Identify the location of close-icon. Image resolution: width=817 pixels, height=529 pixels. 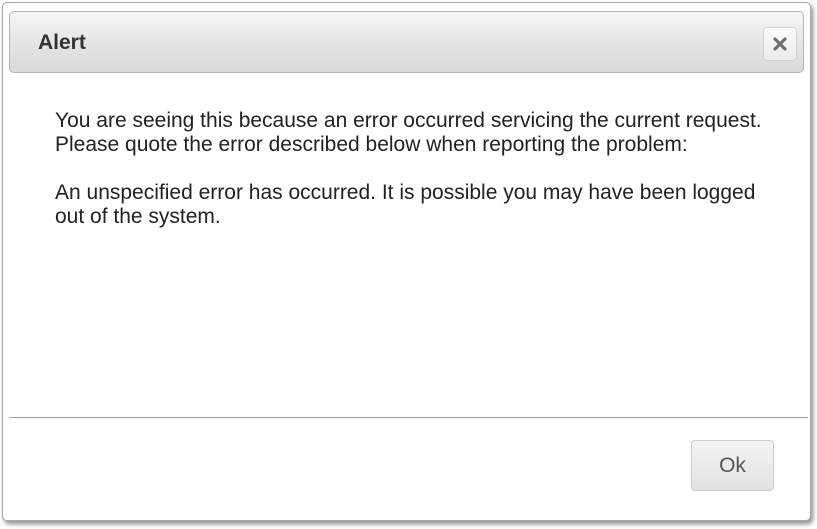
(780, 44).